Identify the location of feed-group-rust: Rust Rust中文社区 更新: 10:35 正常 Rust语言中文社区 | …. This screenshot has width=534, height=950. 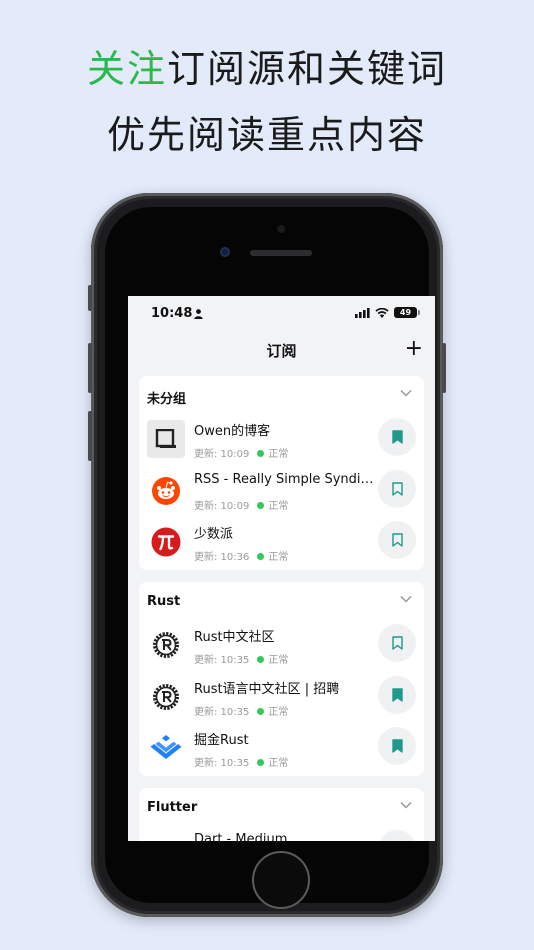
(281, 679).